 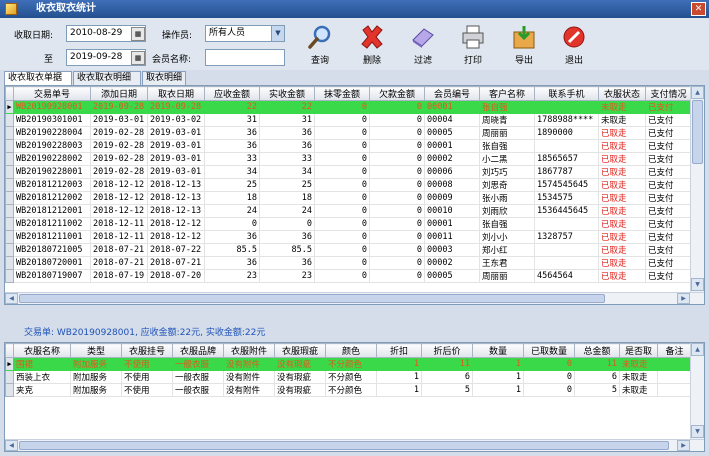 What do you see at coordinates (452, 237) in the screenshot?
I see `table-cell: 00011` at bounding box center [452, 237].